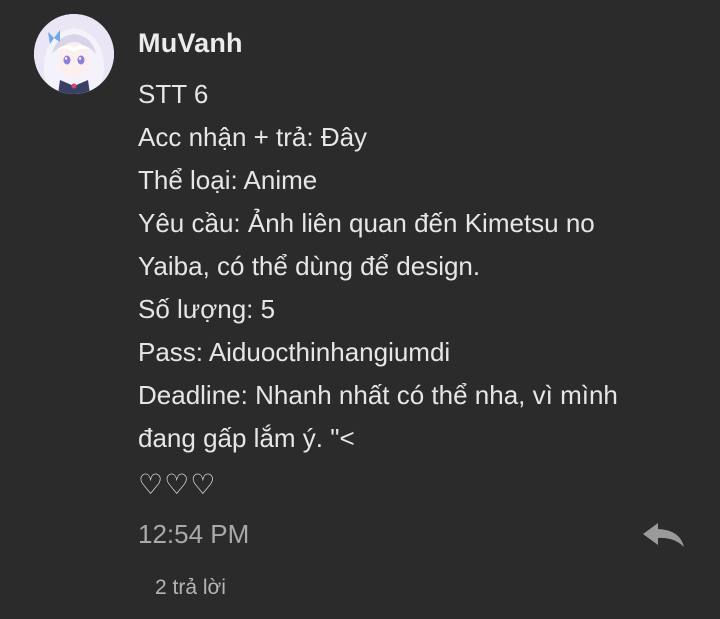 The width and height of the screenshot is (720, 619). Describe the element at coordinates (378, 395) in the screenshot. I see `comment-line: Deadline: Nhanh nhất có thể nha, vì mình` at that location.